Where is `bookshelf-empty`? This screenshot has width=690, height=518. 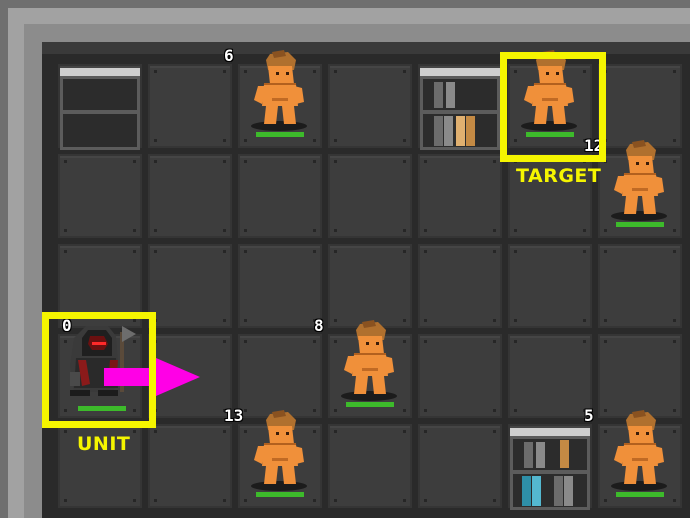
bookshelf-empty is located at coordinates (100, 109).